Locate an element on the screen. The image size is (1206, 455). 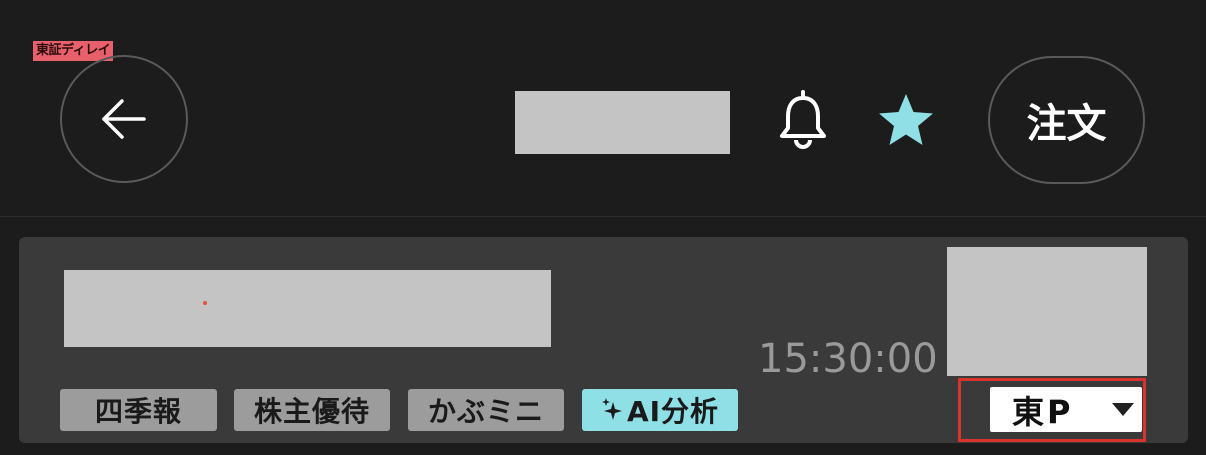
market-select-value: 東P is located at coordinates (1043, 411).